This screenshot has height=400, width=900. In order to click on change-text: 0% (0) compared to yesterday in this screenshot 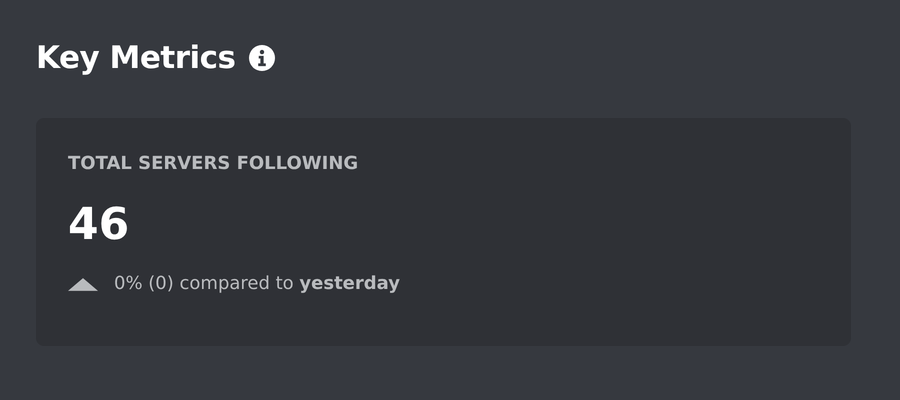, I will do `click(257, 284)`.